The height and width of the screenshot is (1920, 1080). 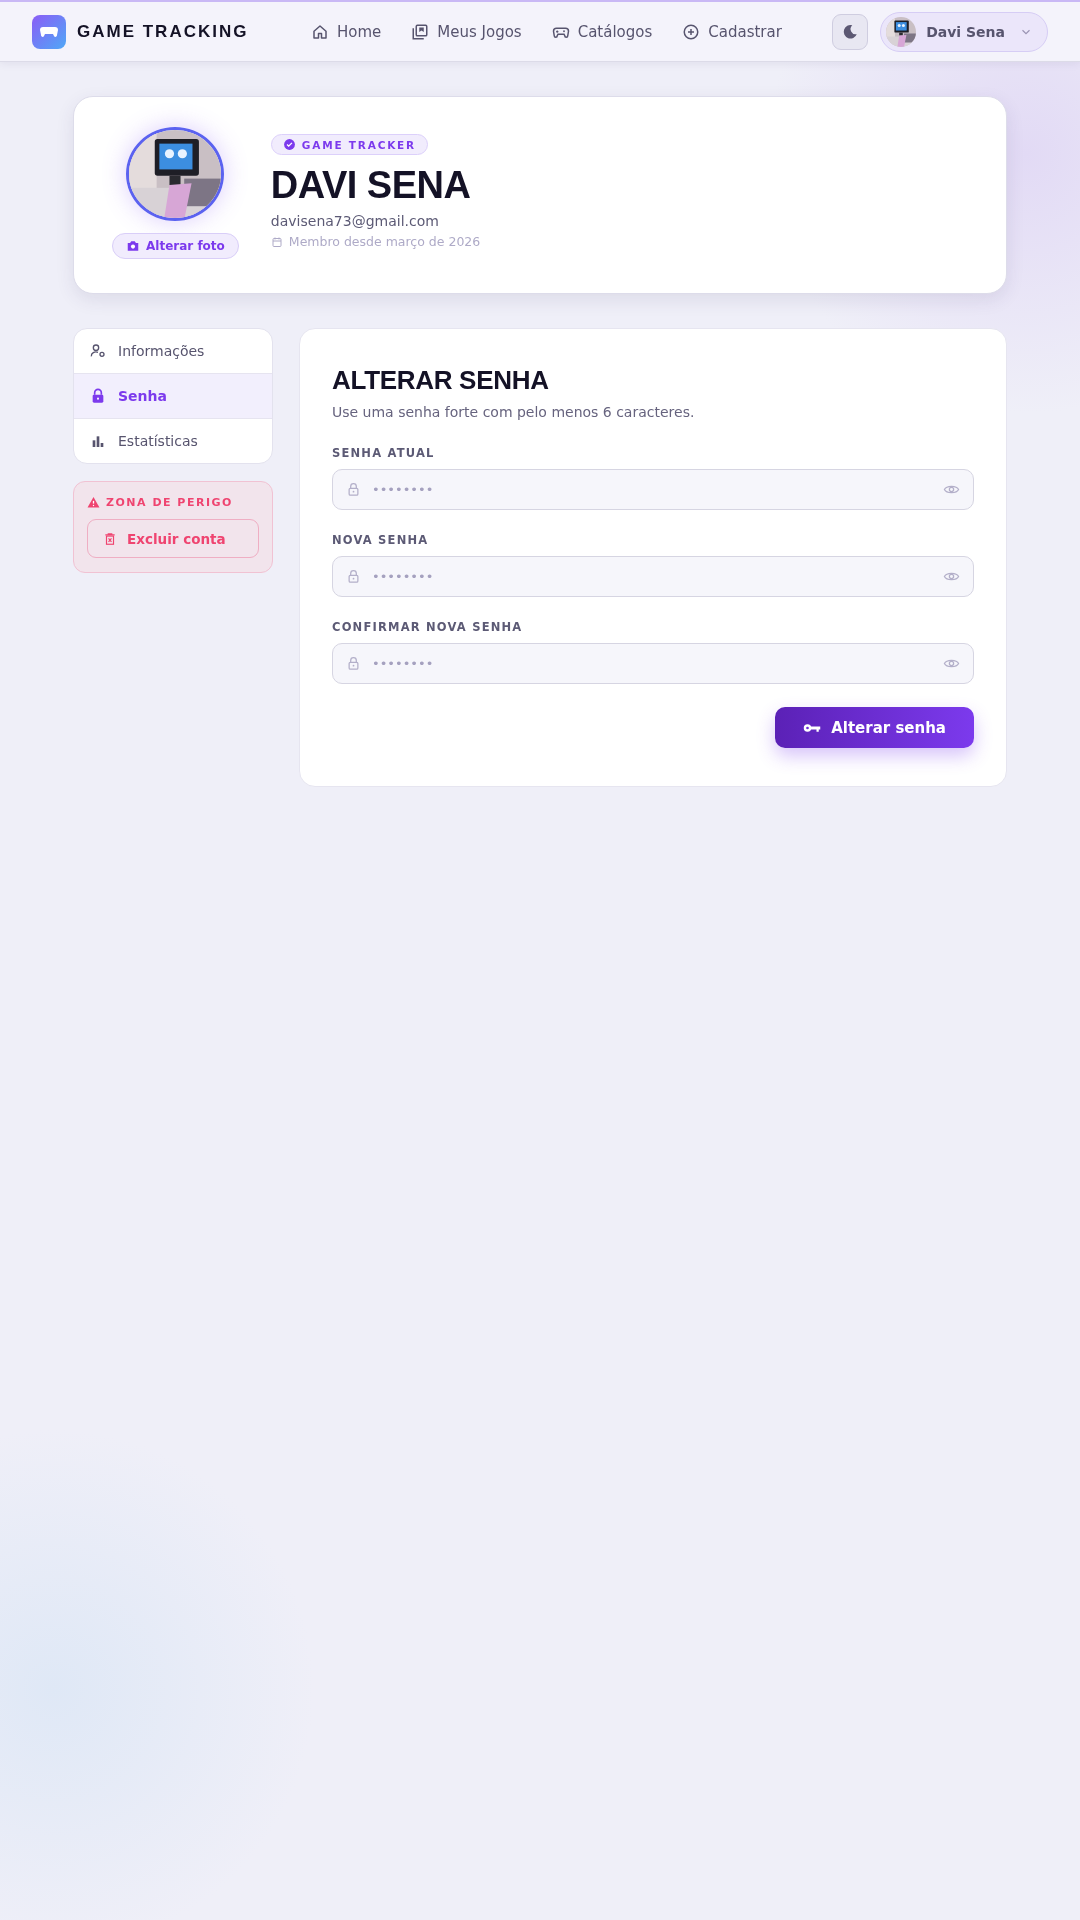 I want to click on trash-icon, so click(x=110, y=538).